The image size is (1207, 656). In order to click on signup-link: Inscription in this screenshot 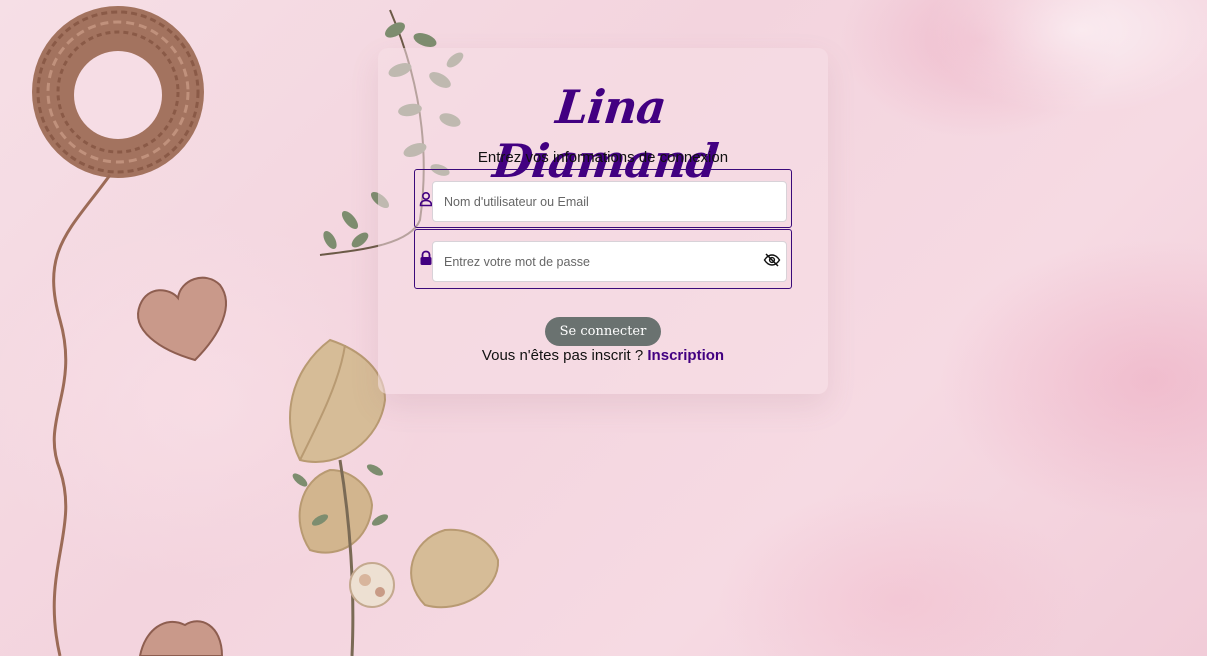, I will do `click(685, 355)`.